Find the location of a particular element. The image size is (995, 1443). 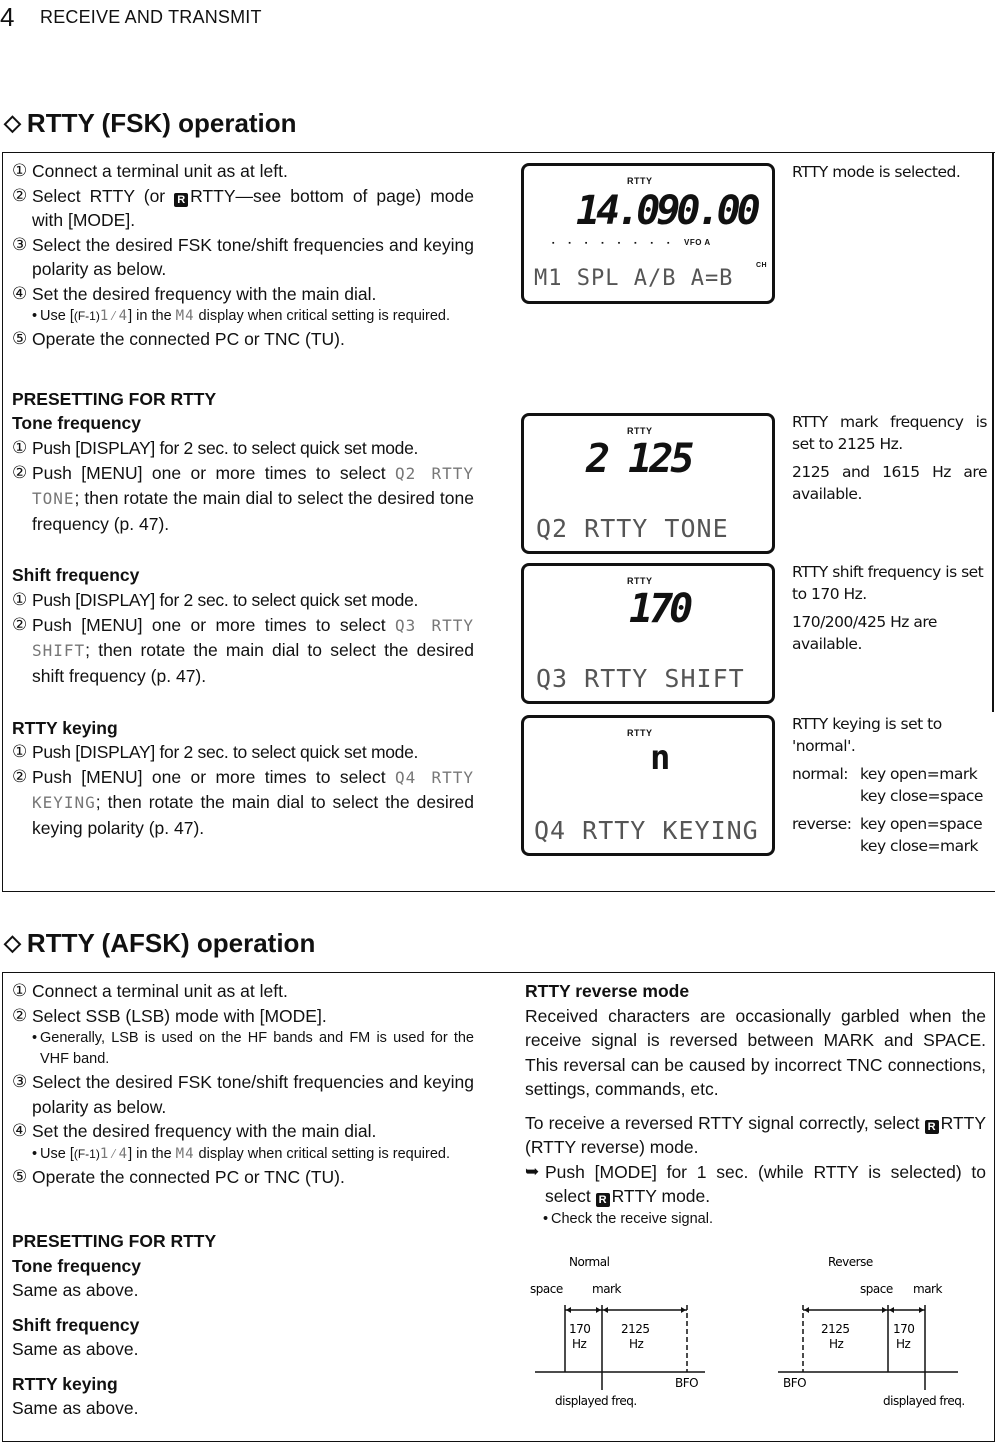

reverse-displayed-label: displayed freq. is located at coordinates (924, 1401).